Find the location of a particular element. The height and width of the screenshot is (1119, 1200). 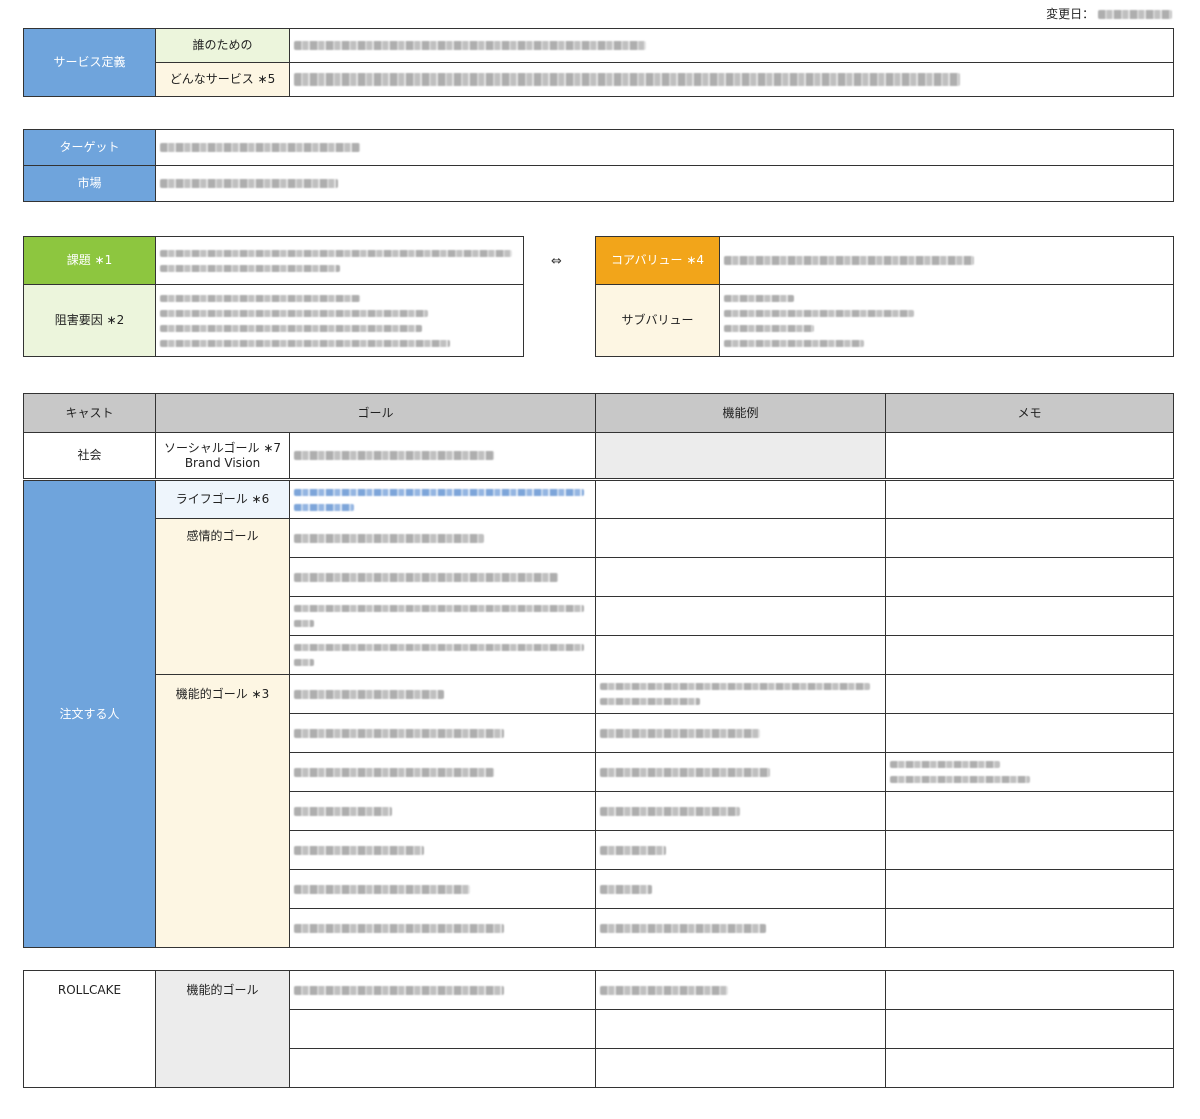

service-definition-table: サービス定義 誰のための どんなサービス ∗5 is located at coordinates (598, 62).